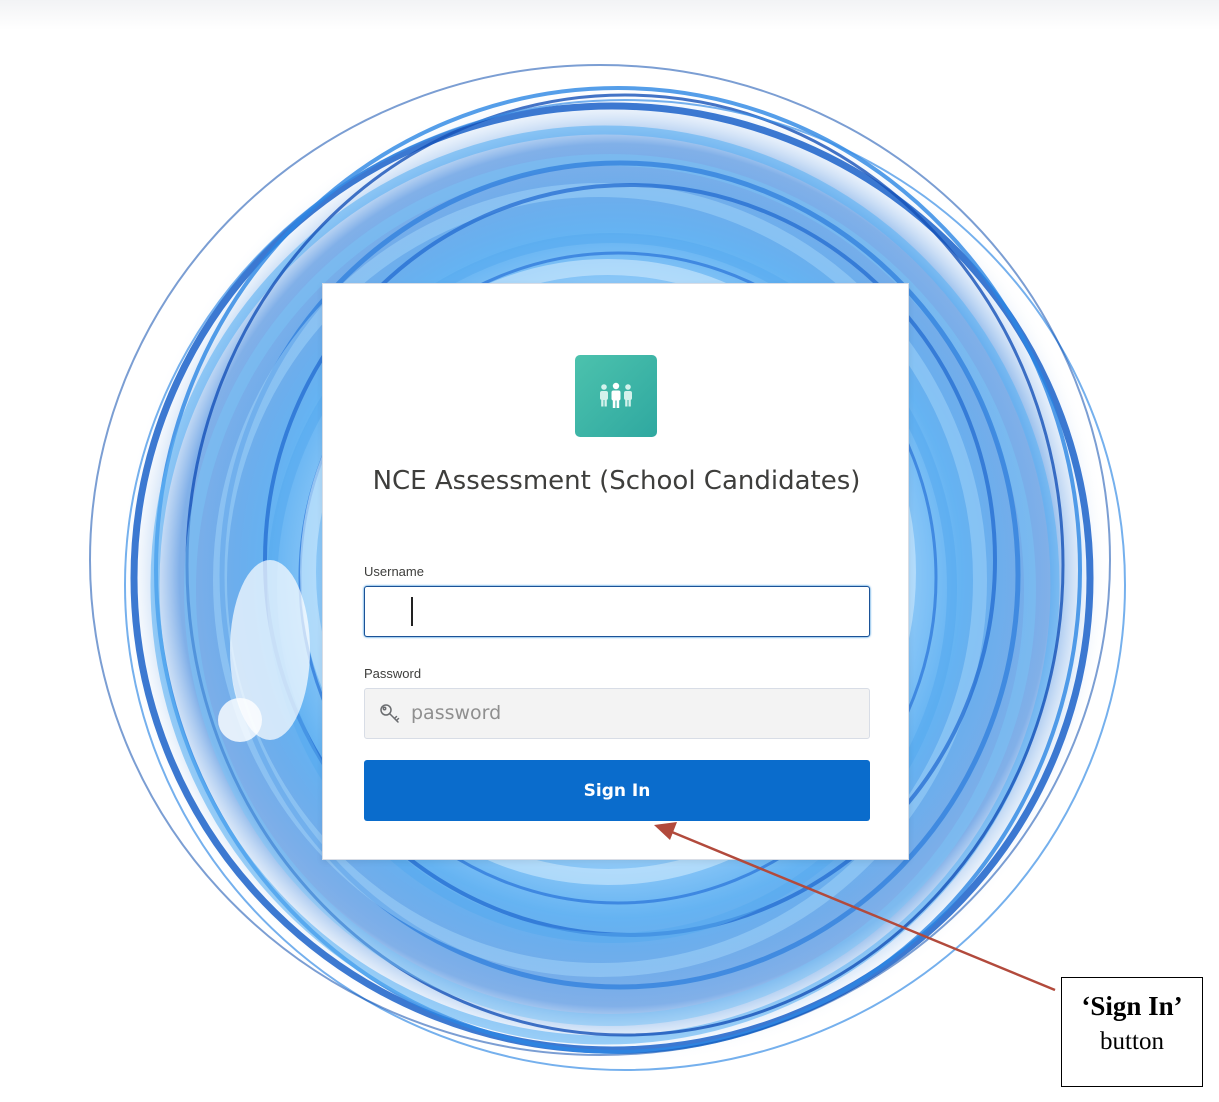 This screenshot has height=1102, width=1219. Describe the element at coordinates (855, 907) in the screenshot. I see `annotation-arrow` at that location.